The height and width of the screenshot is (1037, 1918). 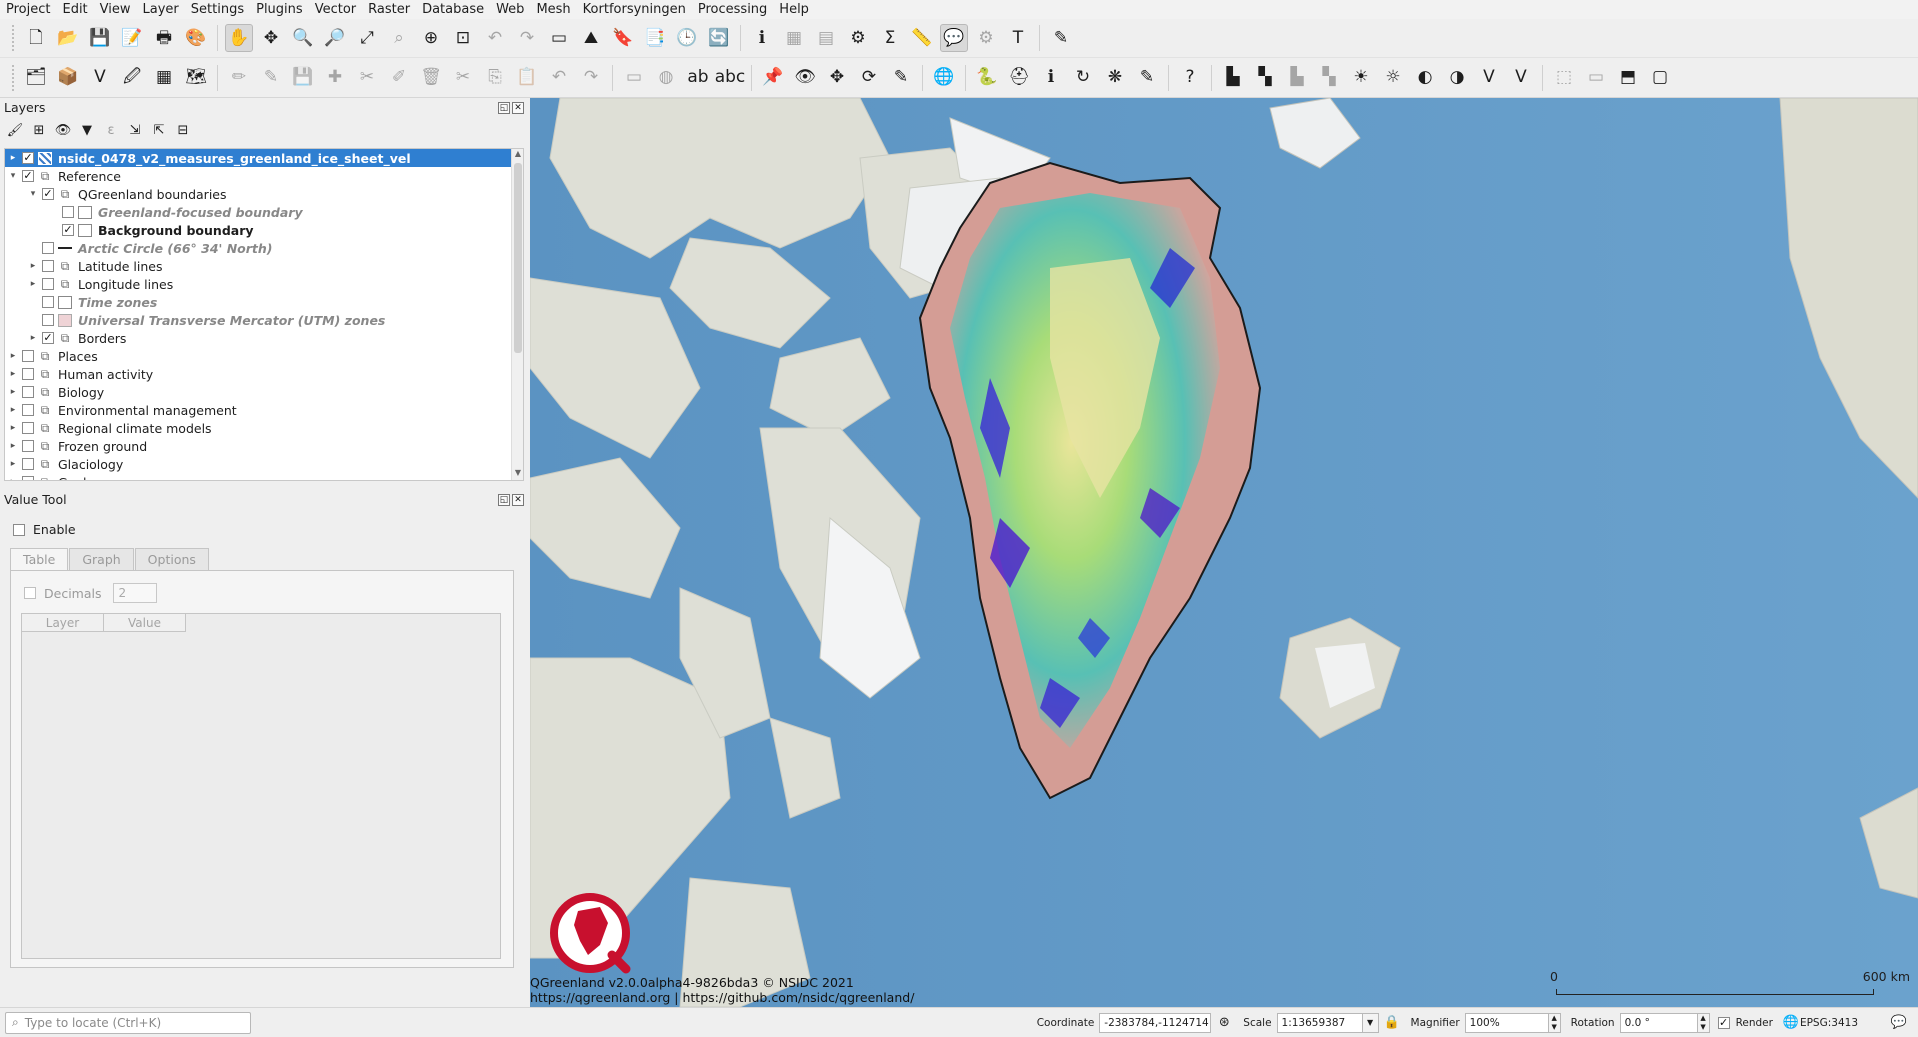 What do you see at coordinates (264, 302) in the screenshot?
I see `layer-tree-row: Time zones` at bounding box center [264, 302].